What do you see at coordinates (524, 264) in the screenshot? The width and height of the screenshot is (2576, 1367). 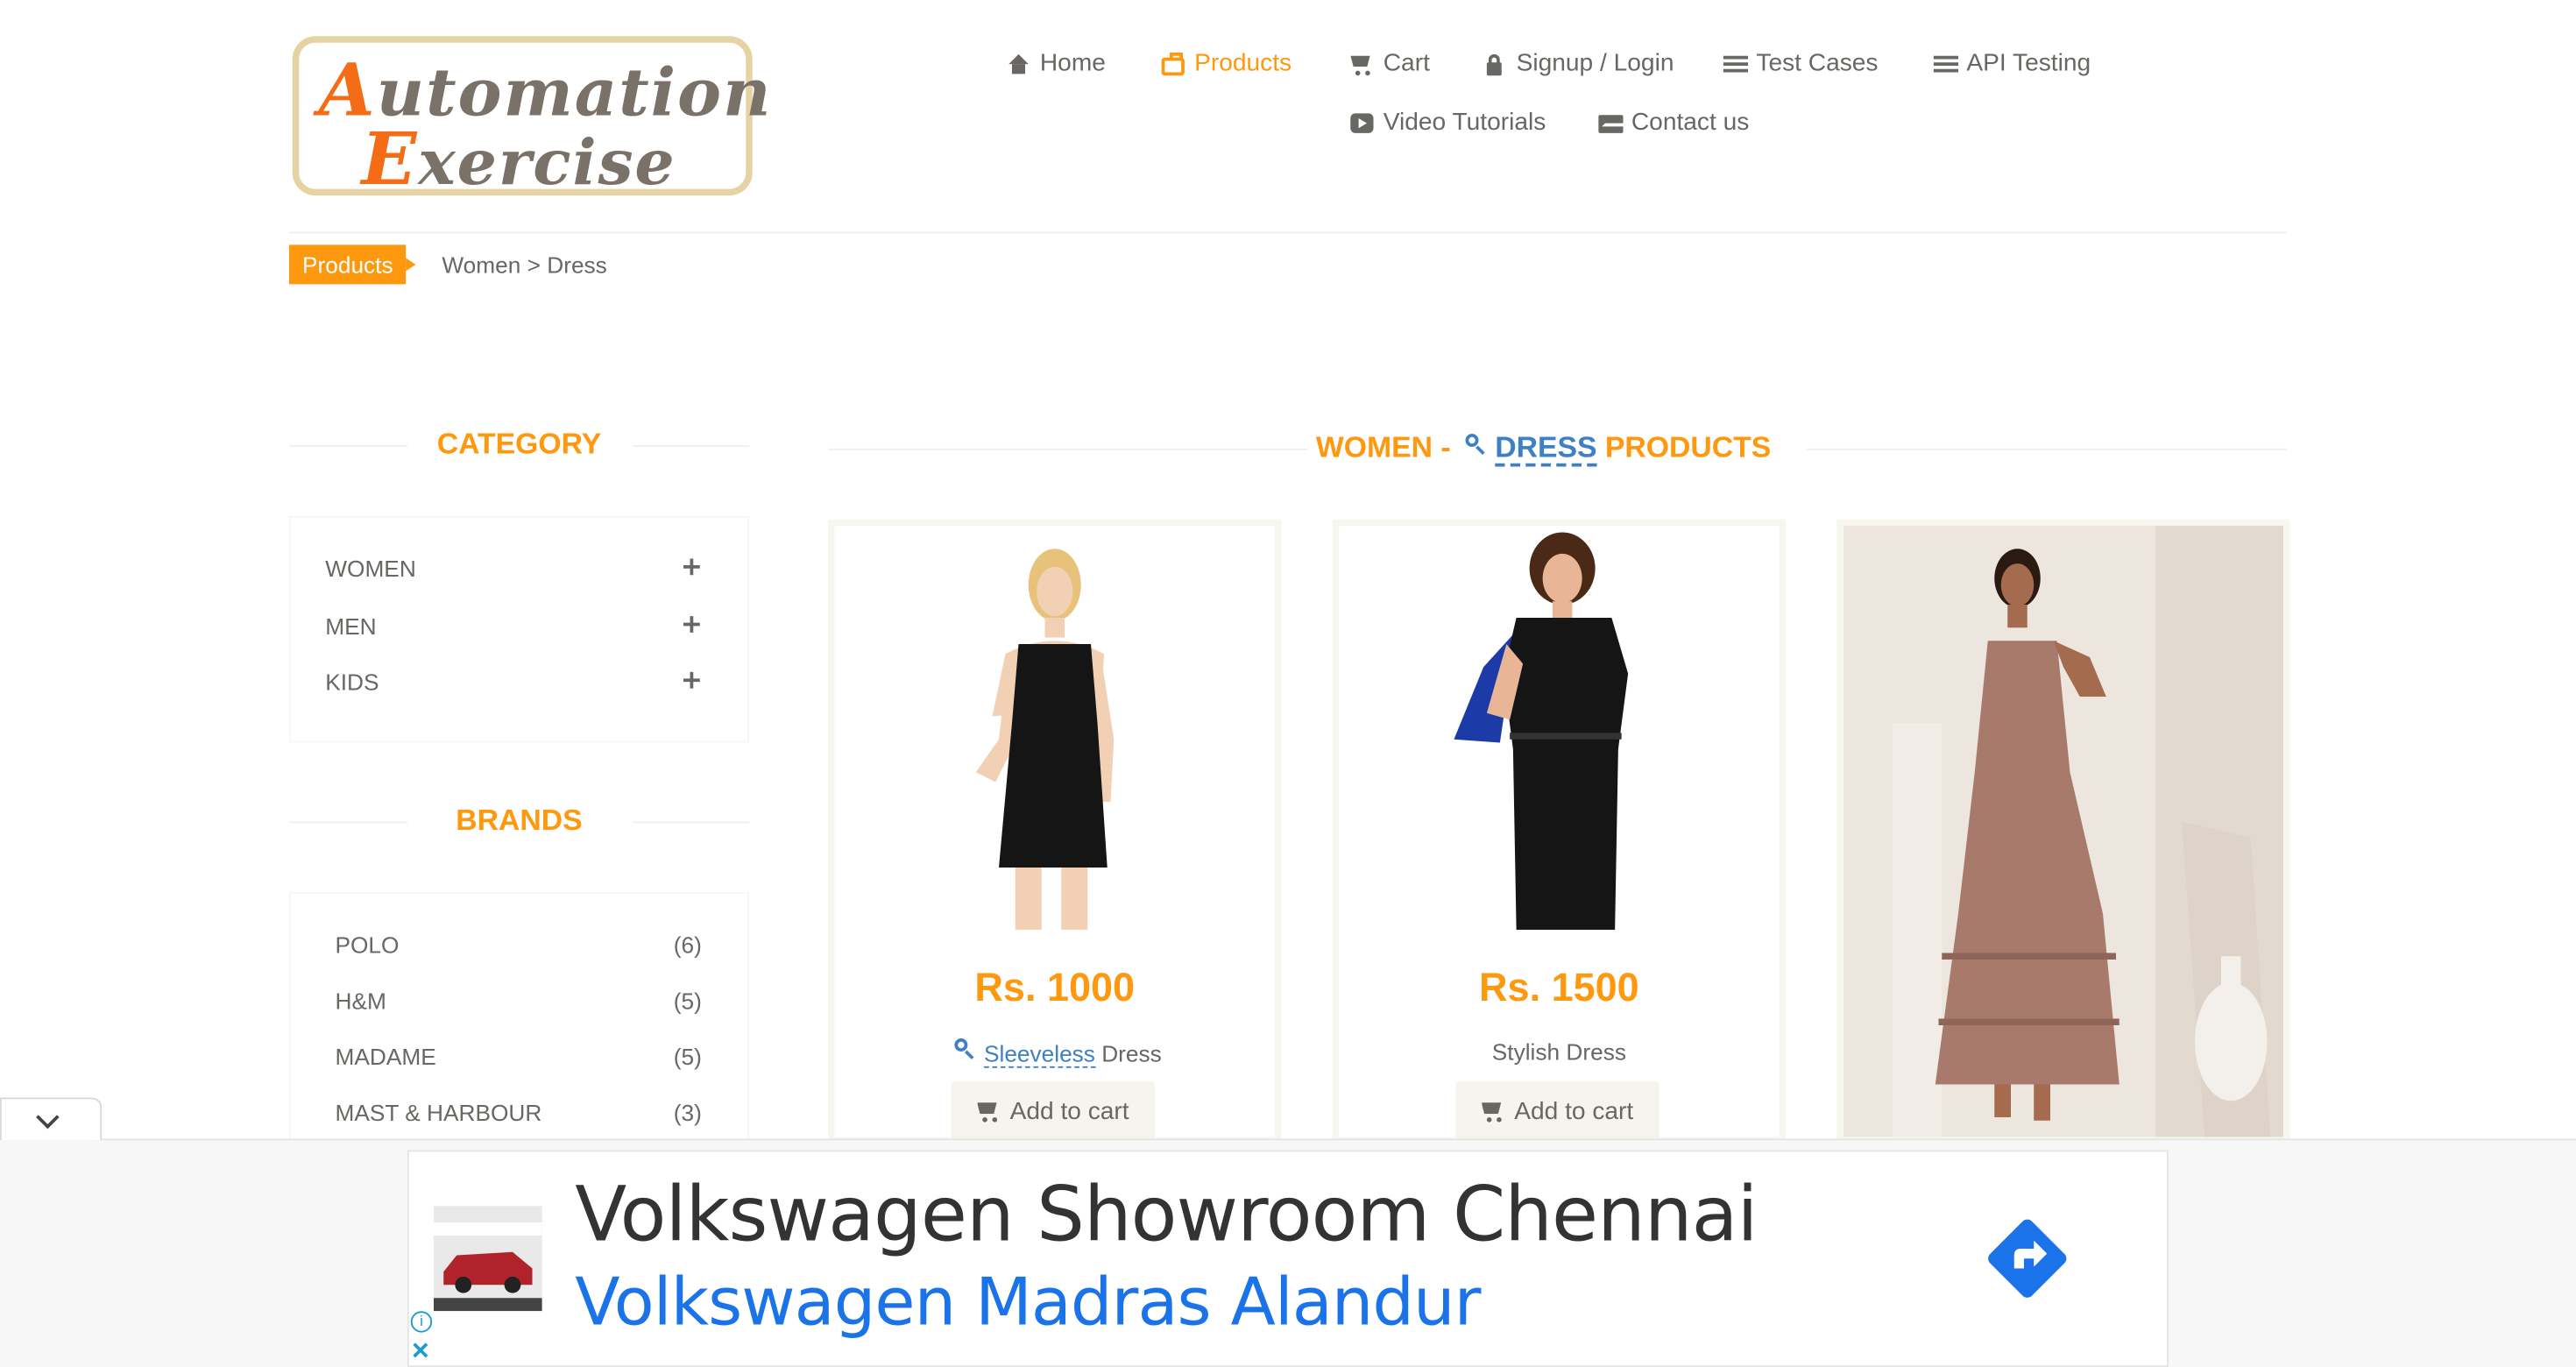 I see `breadcrumb-path: Women > Dress` at bounding box center [524, 264].